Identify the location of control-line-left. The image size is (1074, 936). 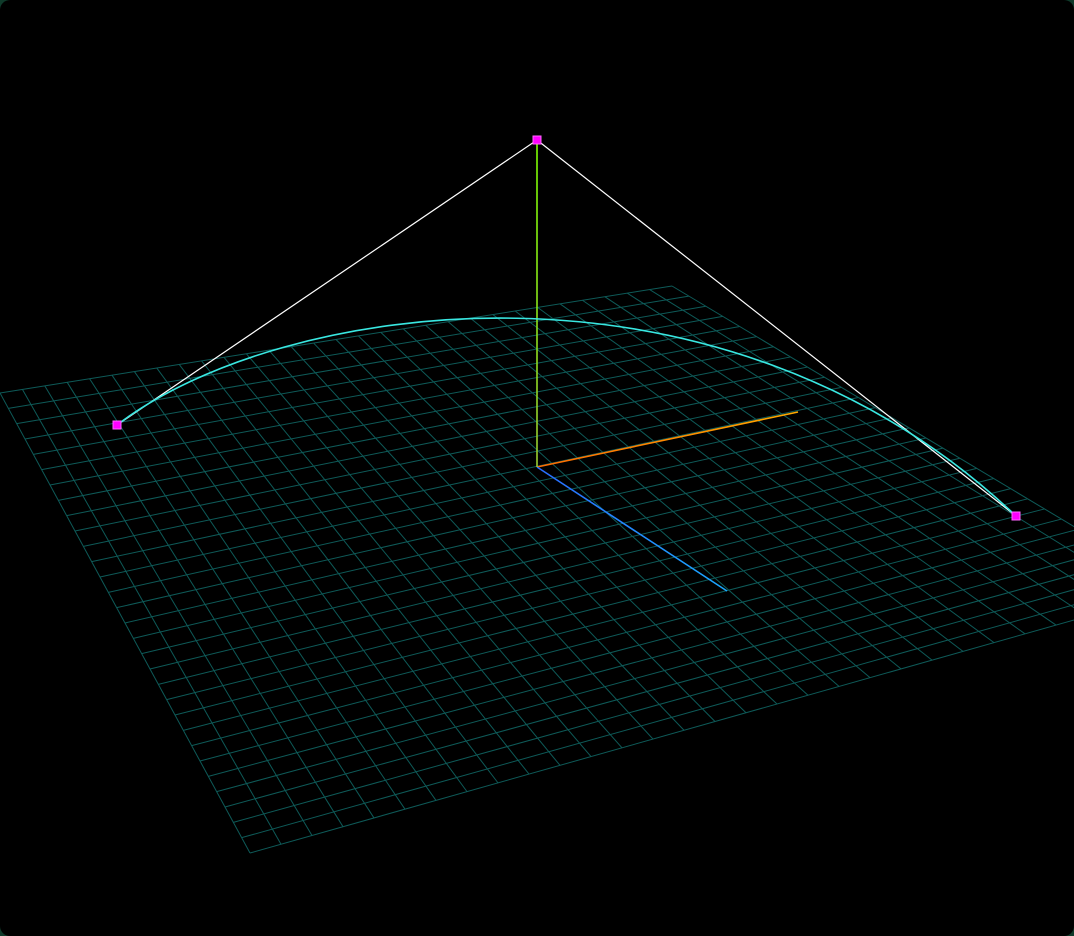
(327, 282).